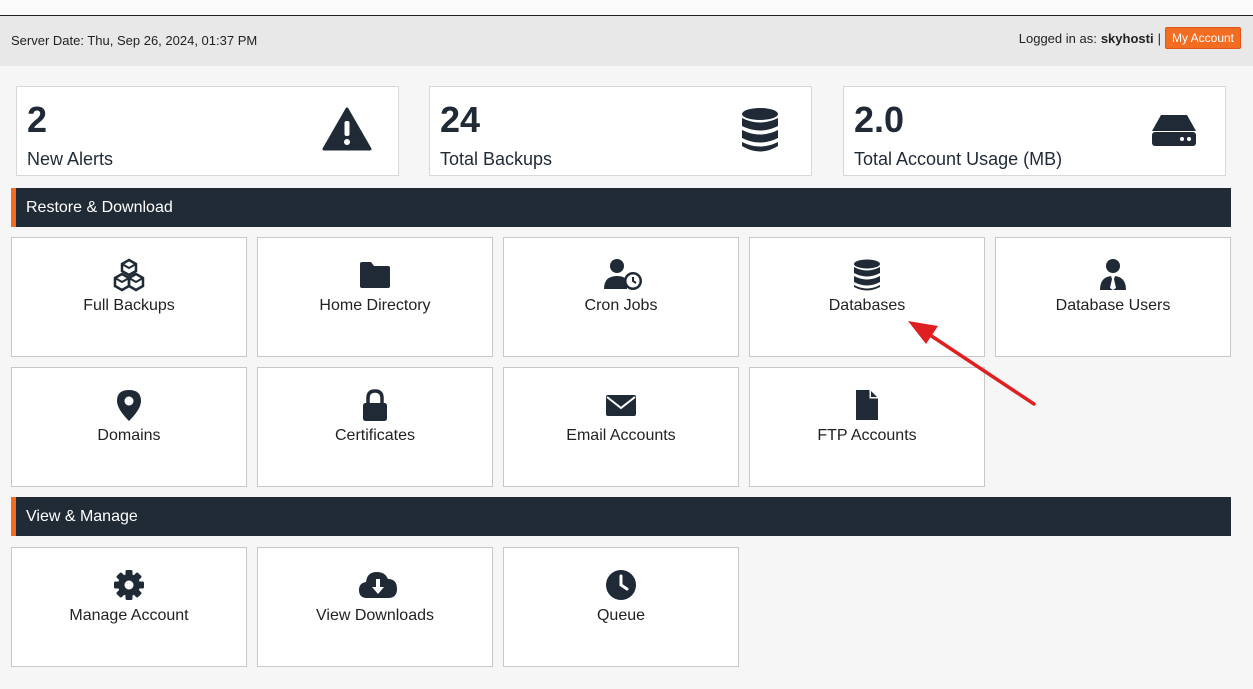 The width and height of the screenshot is (1253, 689). What do you see at coordinates (375, 615) in the screenshot?
I see `tile-label: View Downloads` at bounding box center [375, 615].